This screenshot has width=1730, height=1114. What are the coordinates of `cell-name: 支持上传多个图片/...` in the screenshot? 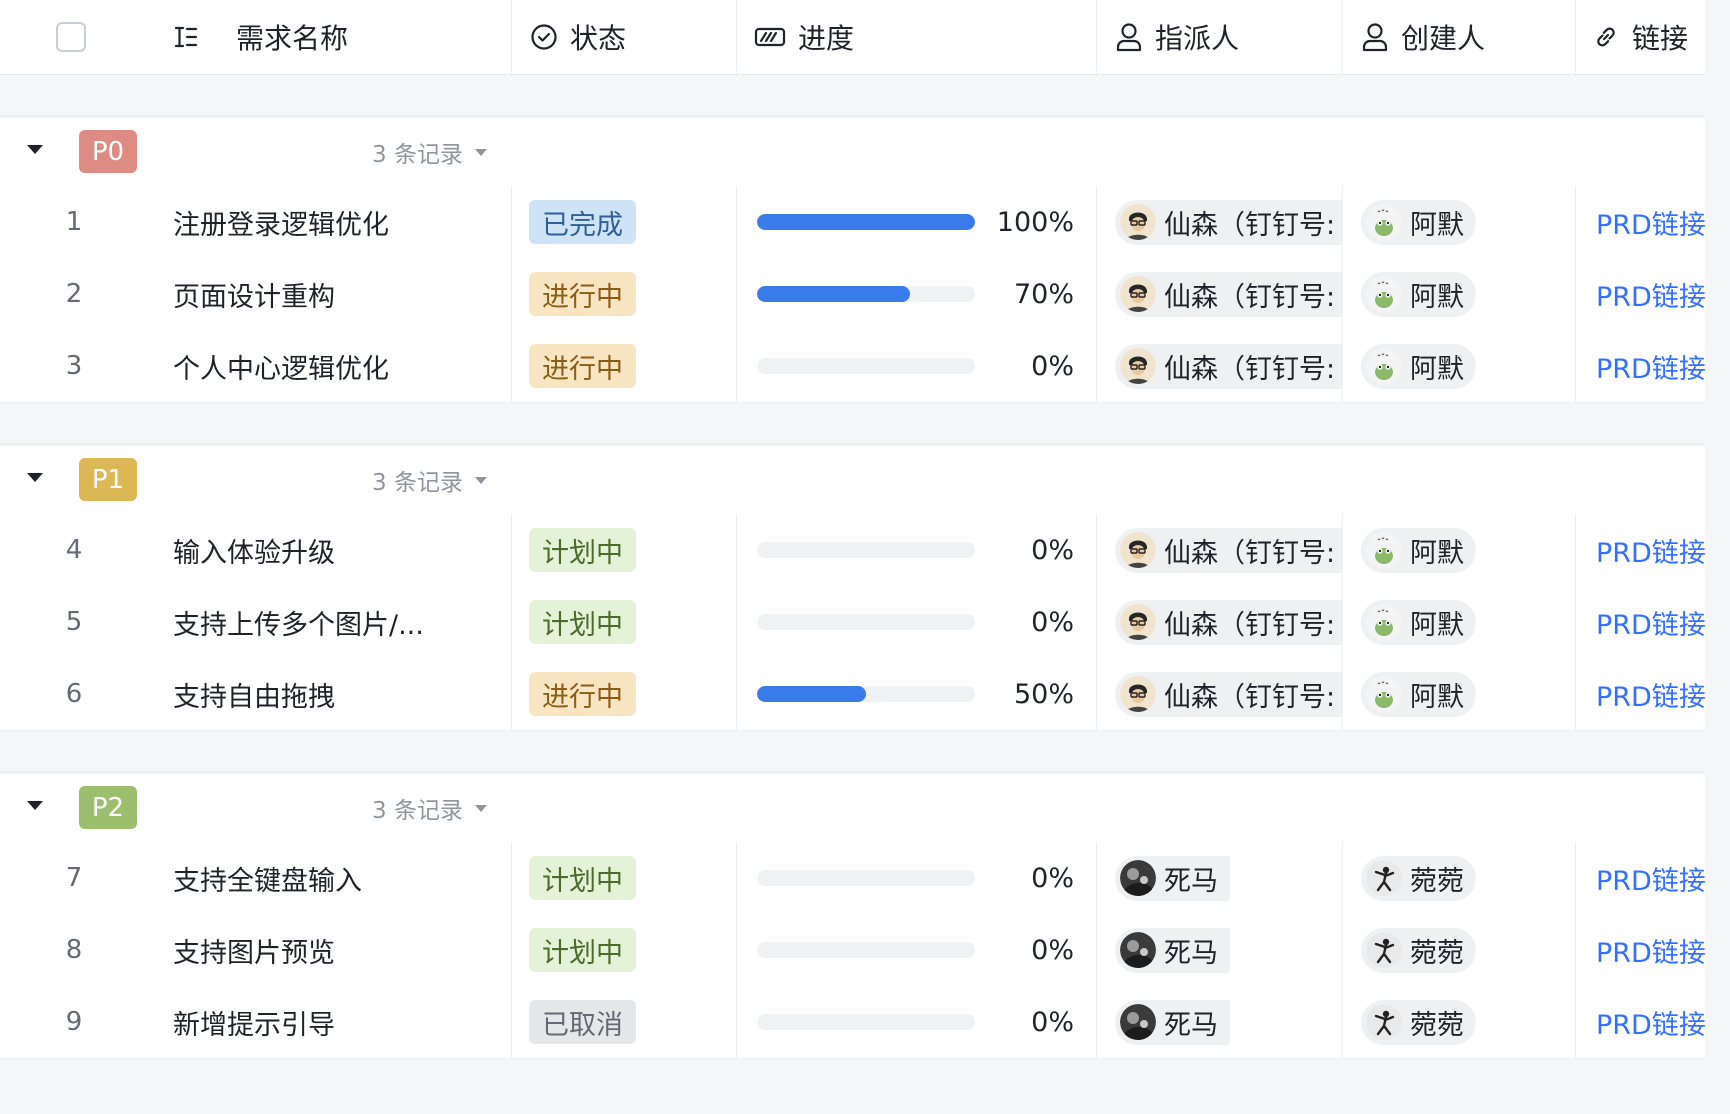 It's located at (330, 622).